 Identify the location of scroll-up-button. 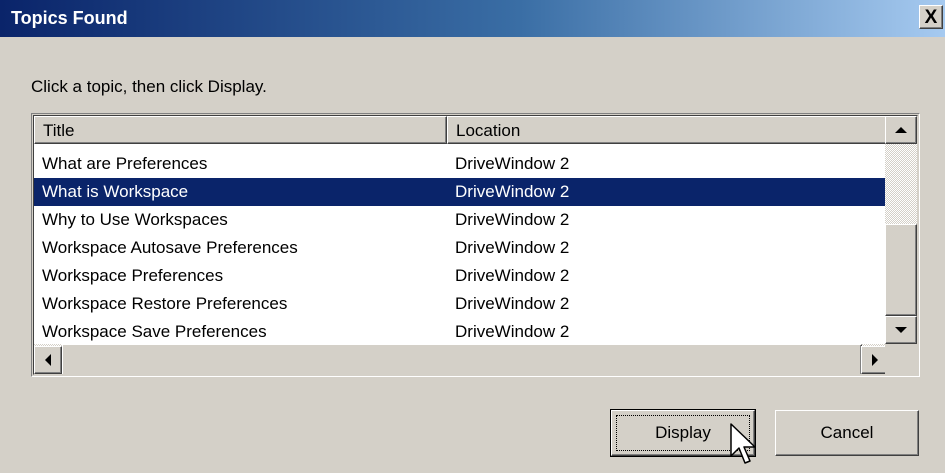
(901, 130).